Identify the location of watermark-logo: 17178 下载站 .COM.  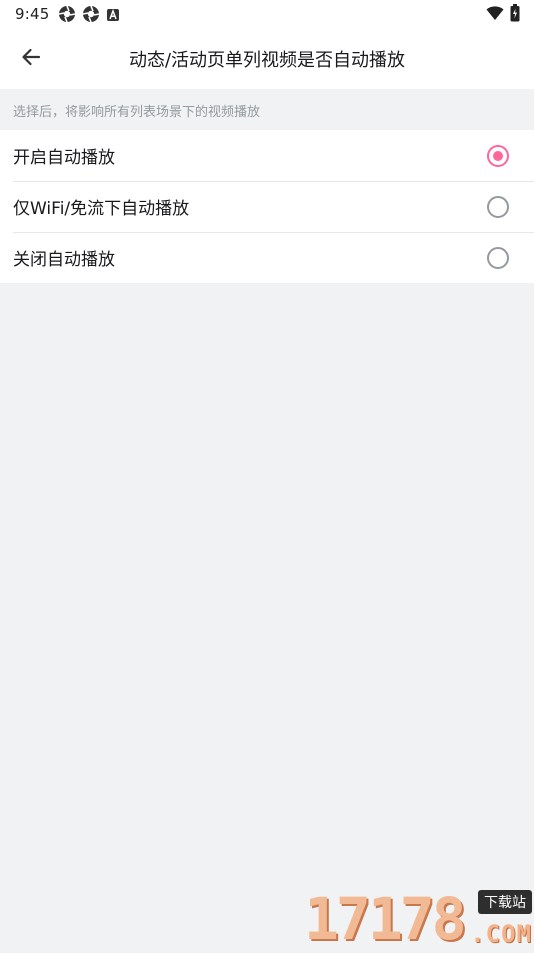
(419, 919).